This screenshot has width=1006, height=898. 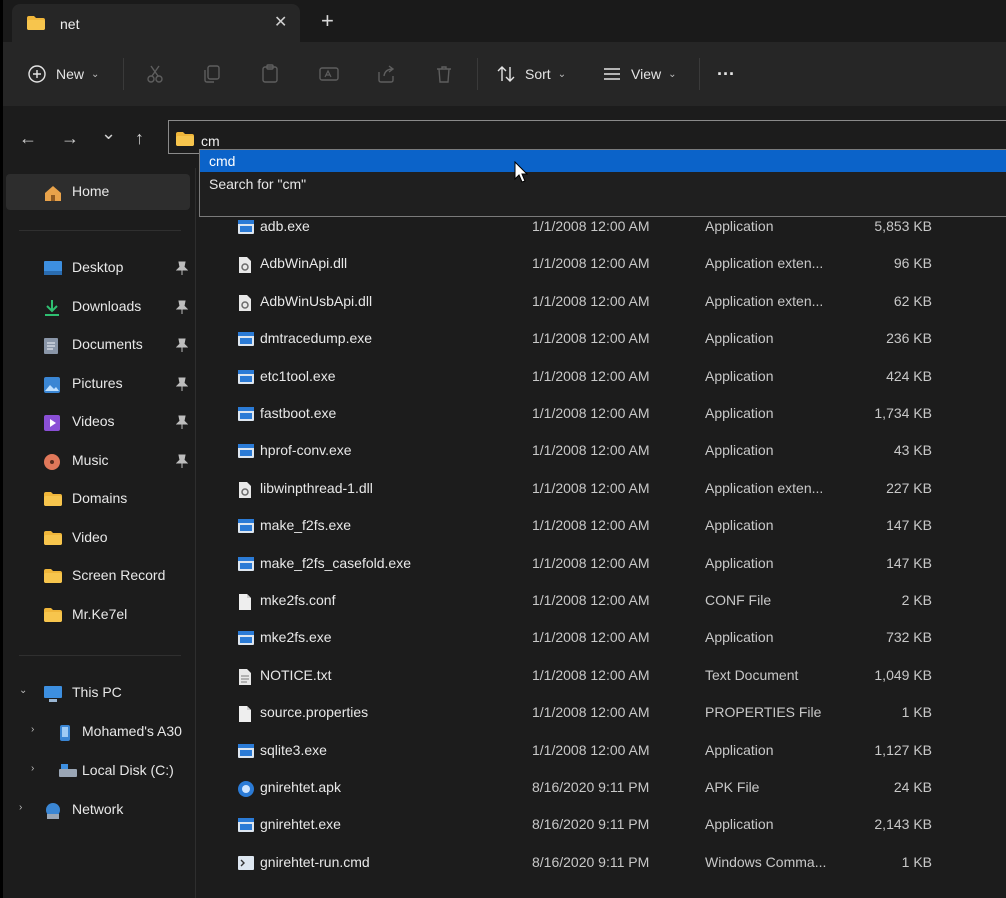 I want to click on file-name: gnirehtet.apk, so click(x=300, y=787).